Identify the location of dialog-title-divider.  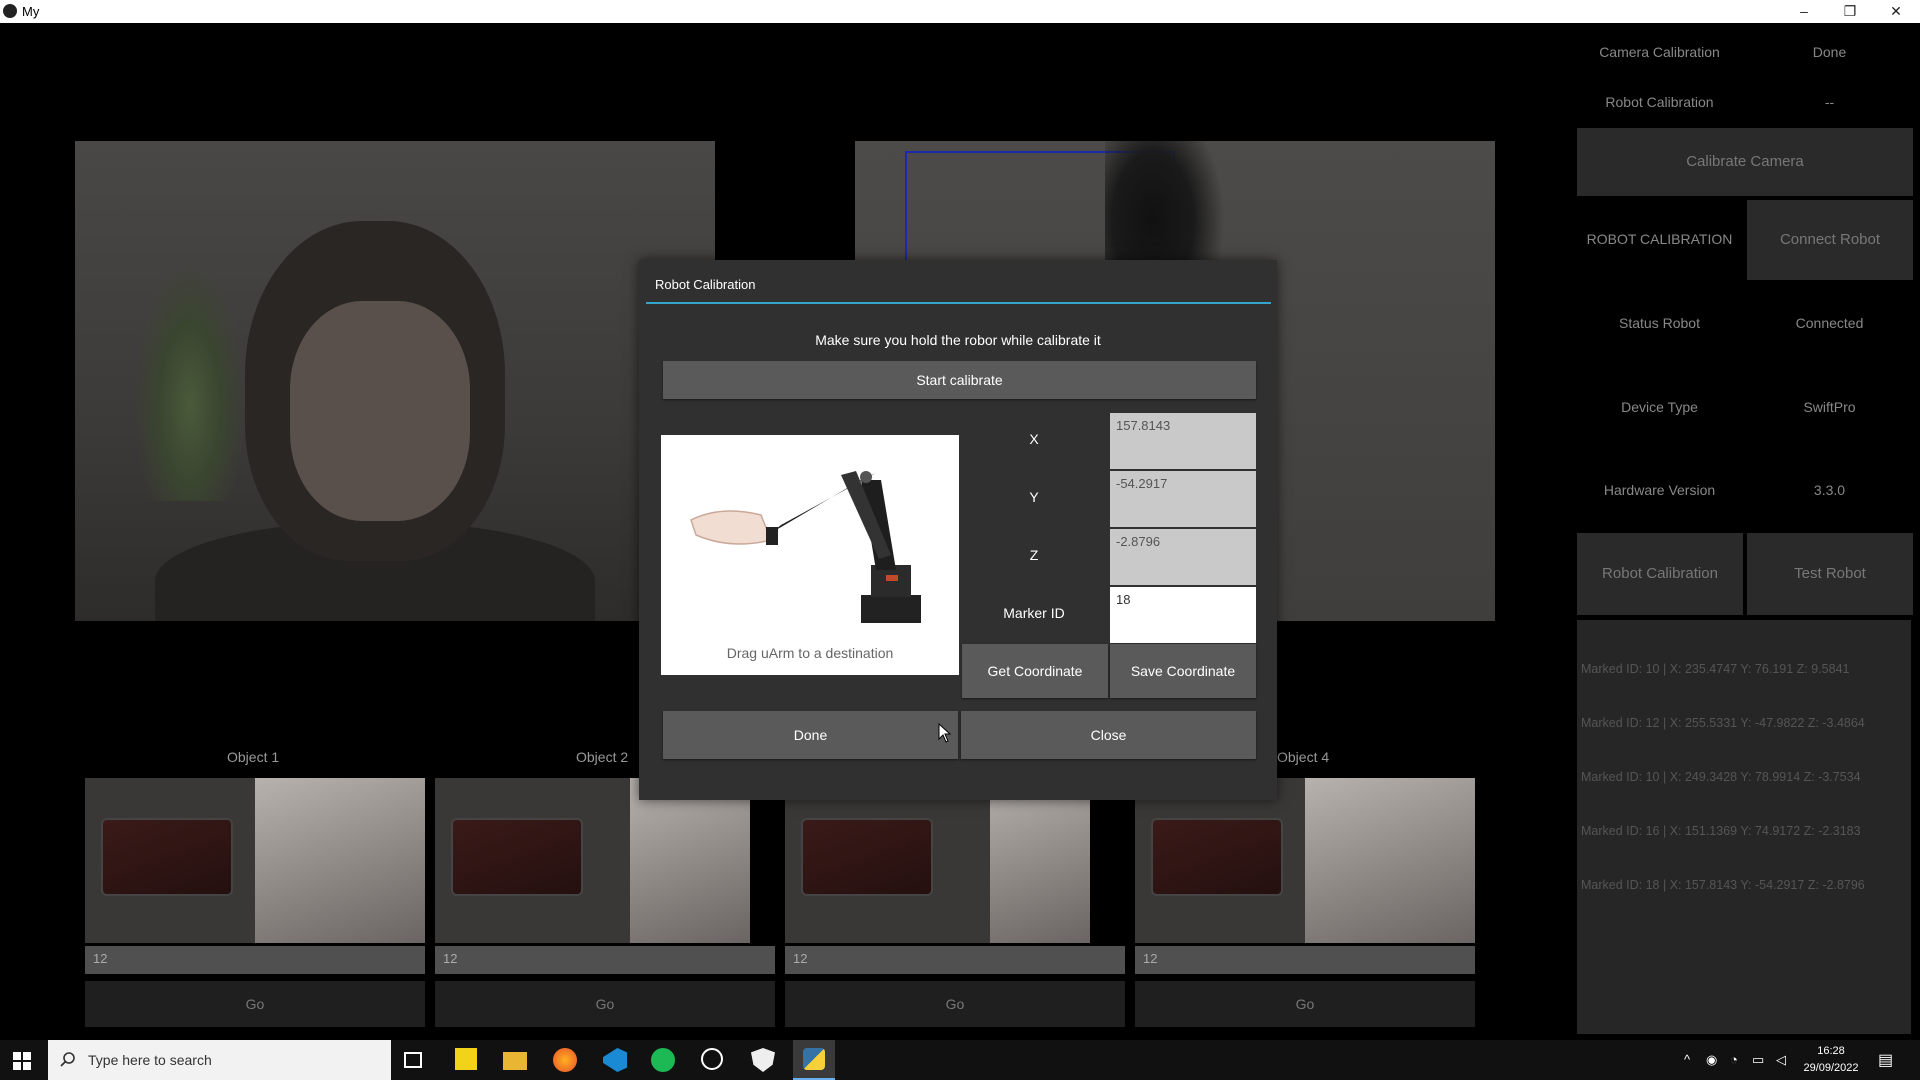
(958, 303).